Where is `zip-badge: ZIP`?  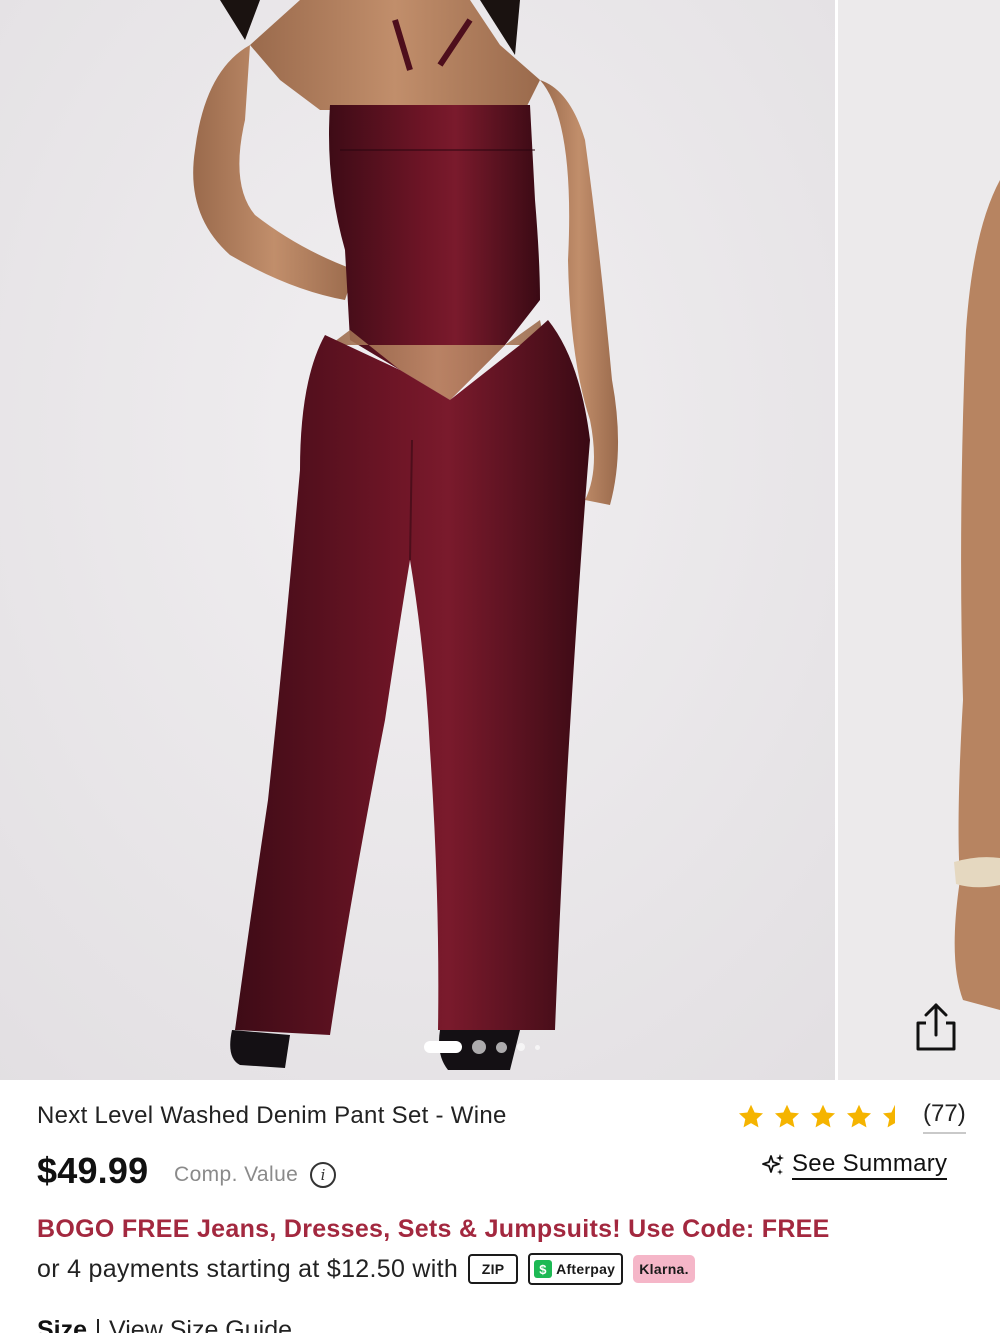
zip-badge: ZIP is located at coordinates (493, 1269).